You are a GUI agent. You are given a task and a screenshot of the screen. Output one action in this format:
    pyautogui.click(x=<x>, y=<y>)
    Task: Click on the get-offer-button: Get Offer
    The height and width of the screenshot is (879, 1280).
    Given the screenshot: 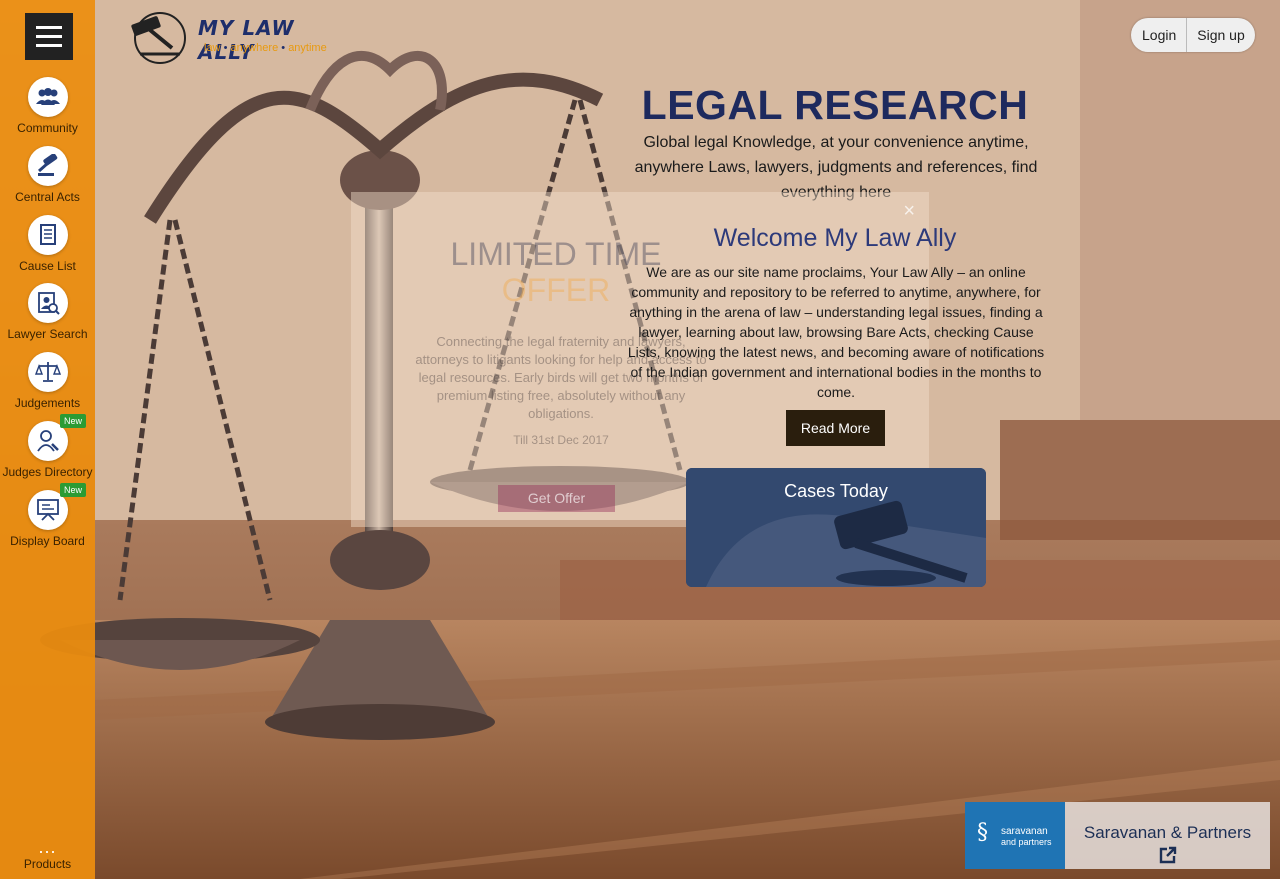 What is the action you would take?
    pyautogui.click(x=556, y=498)
    